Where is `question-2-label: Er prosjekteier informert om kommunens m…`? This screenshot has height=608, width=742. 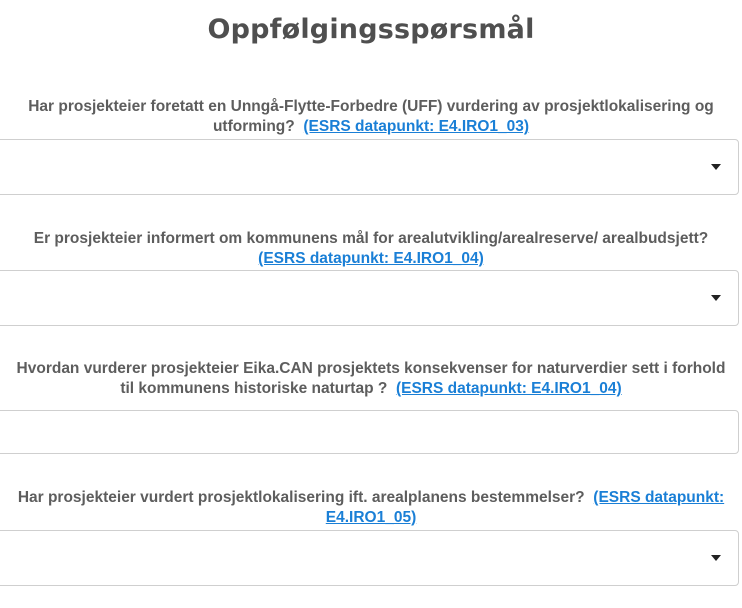 question-2-label: Er prosjekteier informert om kommunens m… is located at coordinates (371, 249).